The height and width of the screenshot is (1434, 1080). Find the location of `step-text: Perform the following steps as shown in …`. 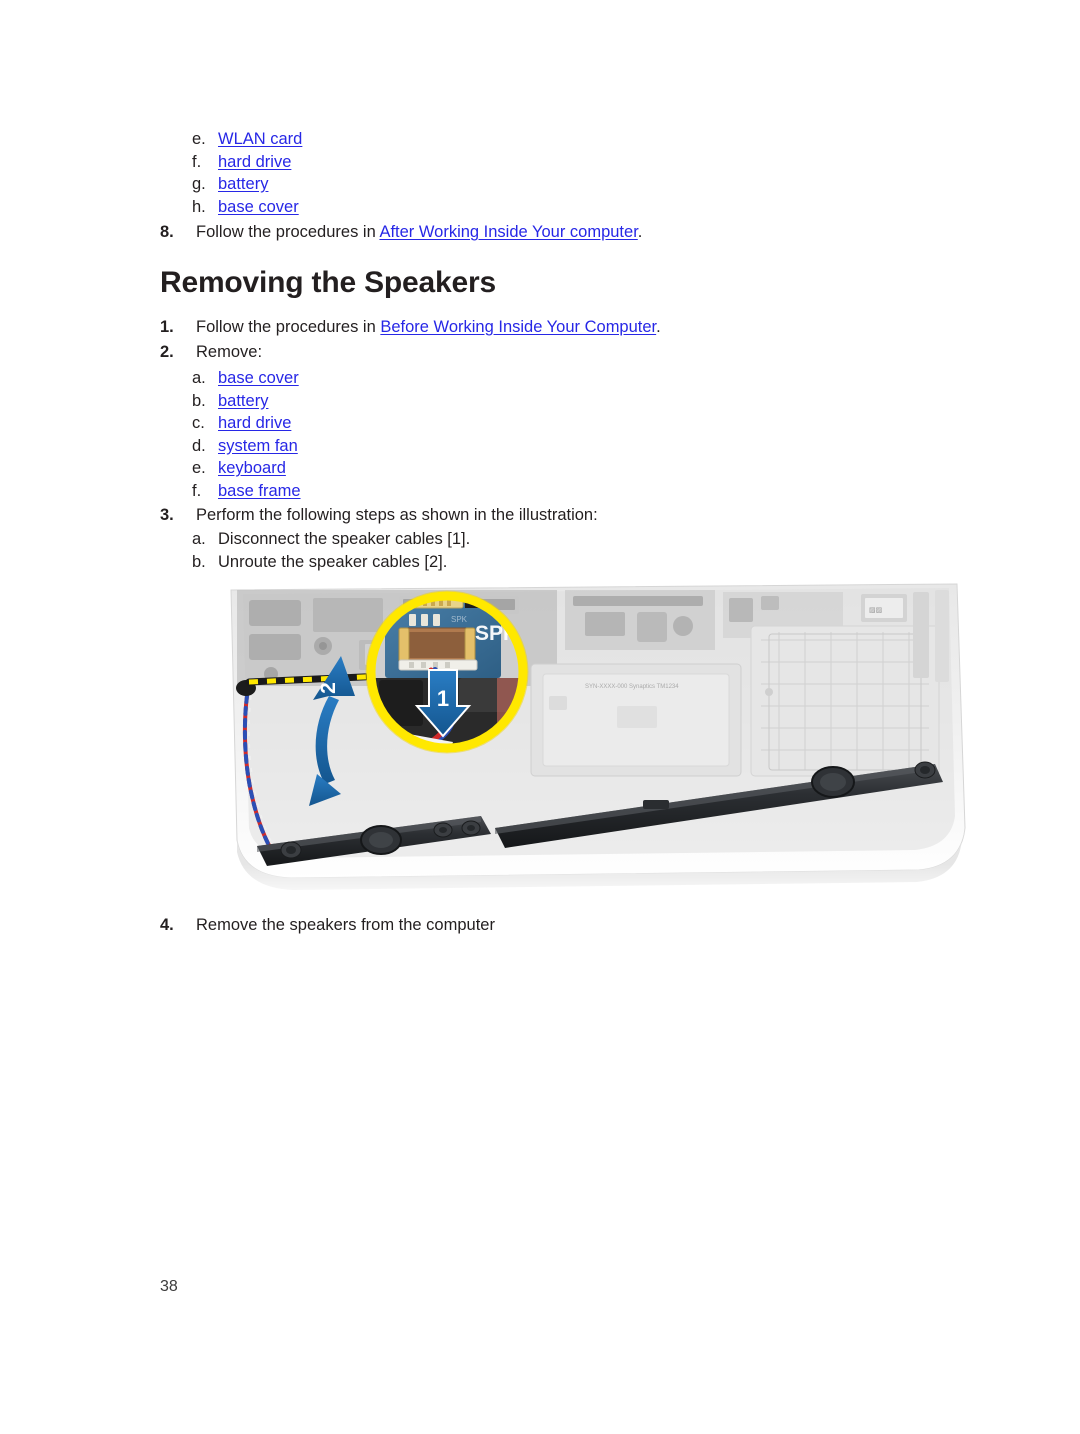

step-text: Perform the following steps as shown in … is located at coordinates (397, 515).